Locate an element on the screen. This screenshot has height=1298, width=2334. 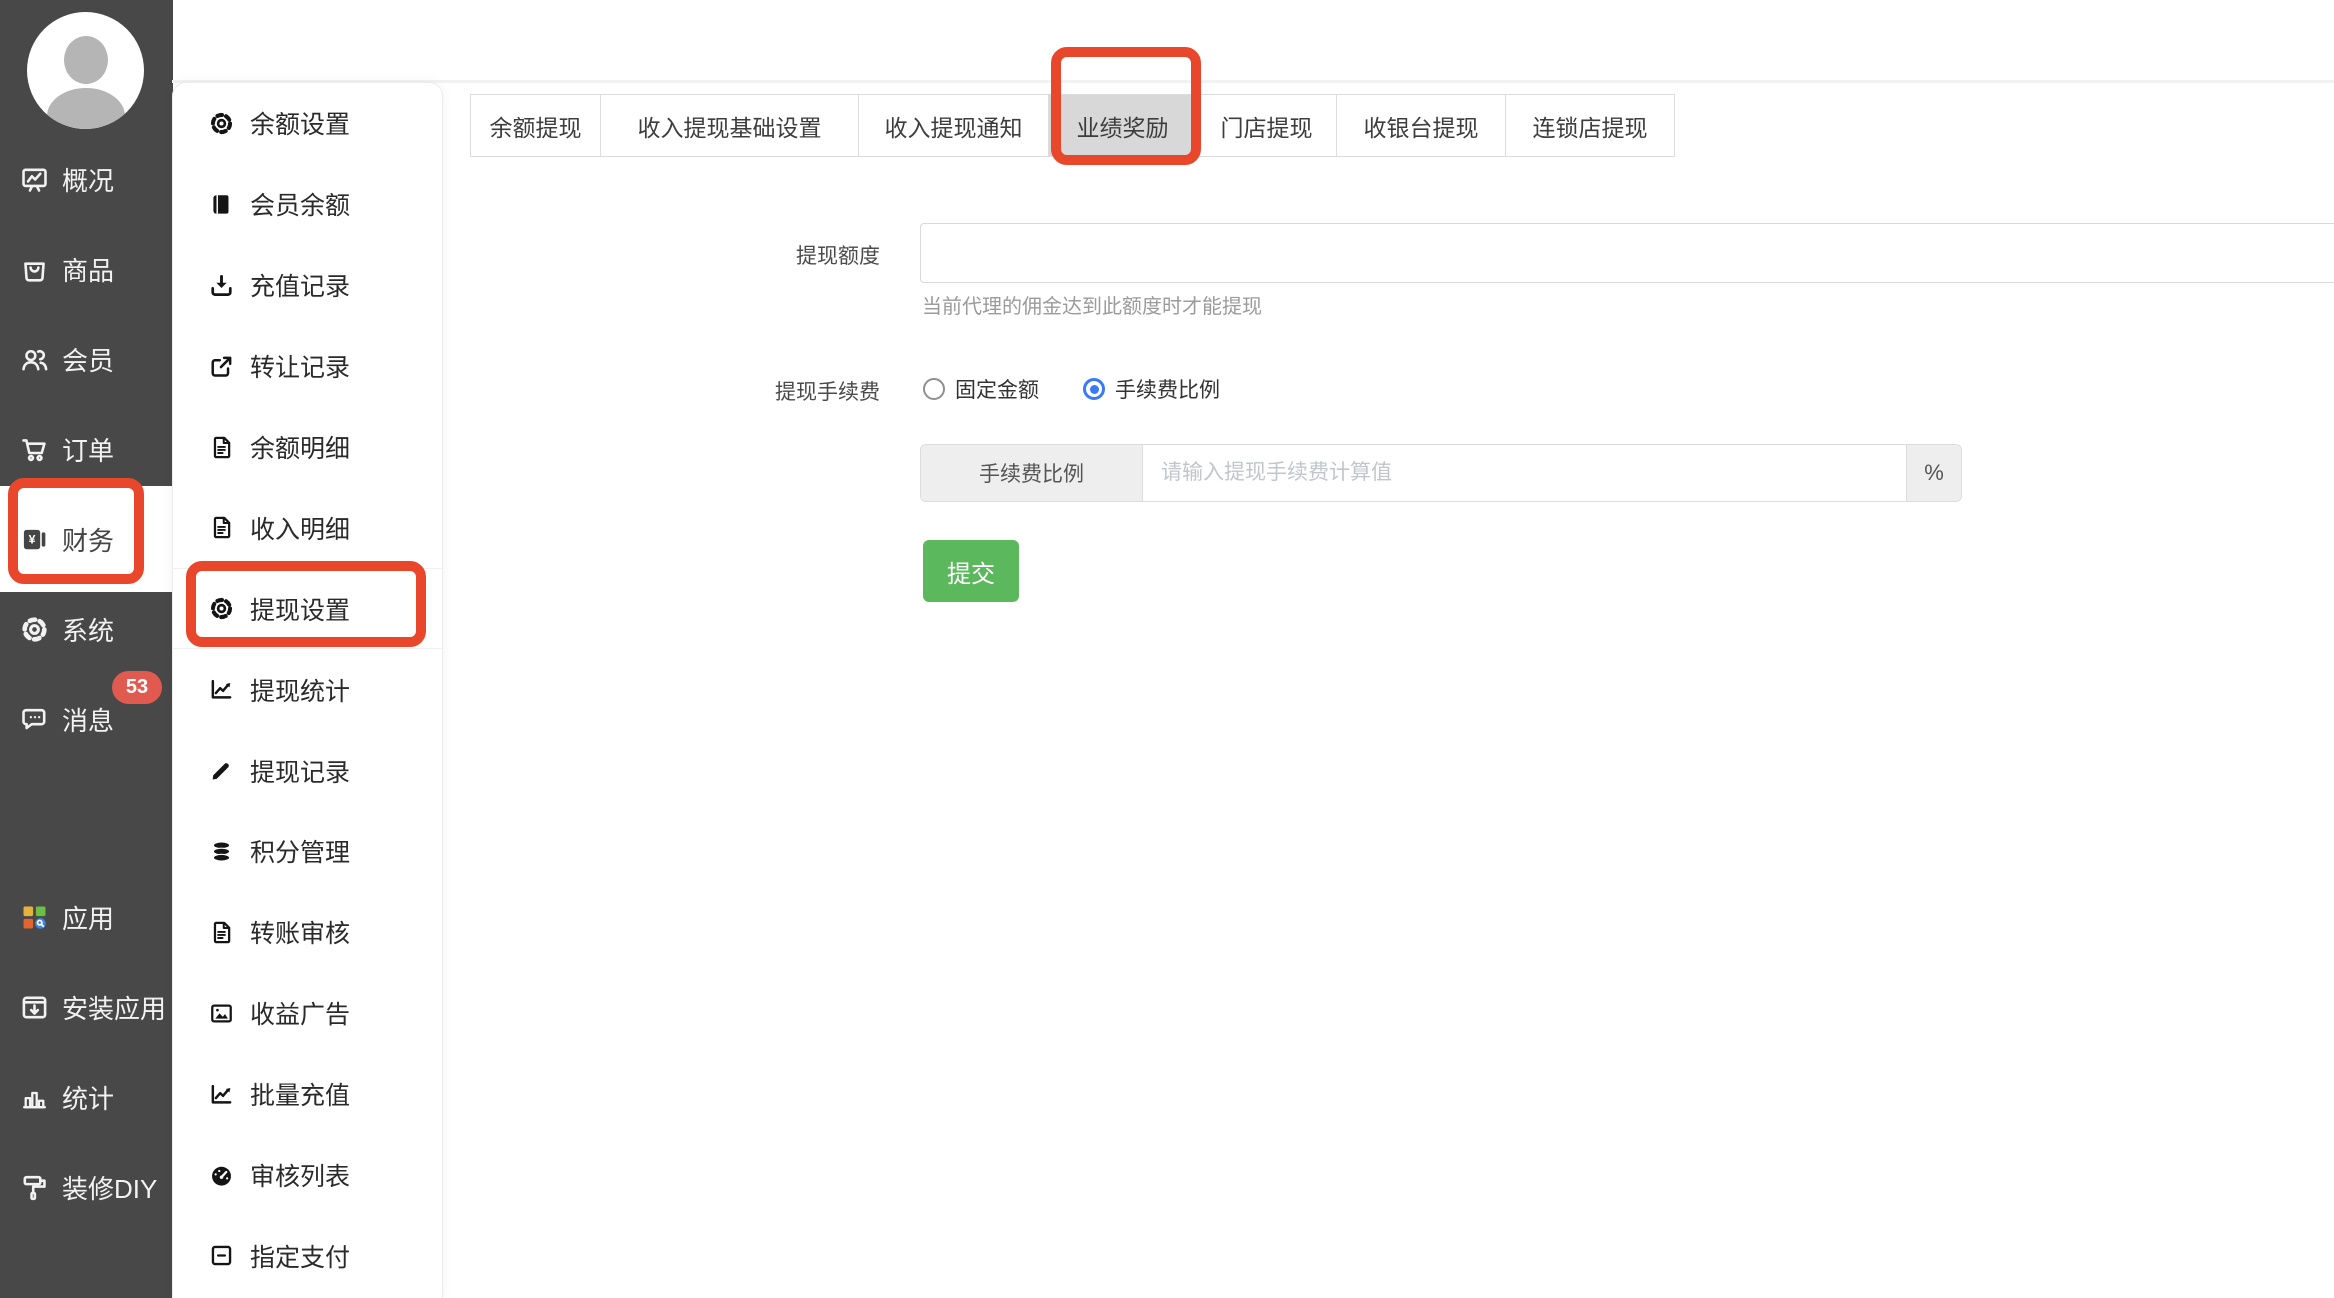
submenu-item-label: 指定支付 is located at coordinates (300, 1257).